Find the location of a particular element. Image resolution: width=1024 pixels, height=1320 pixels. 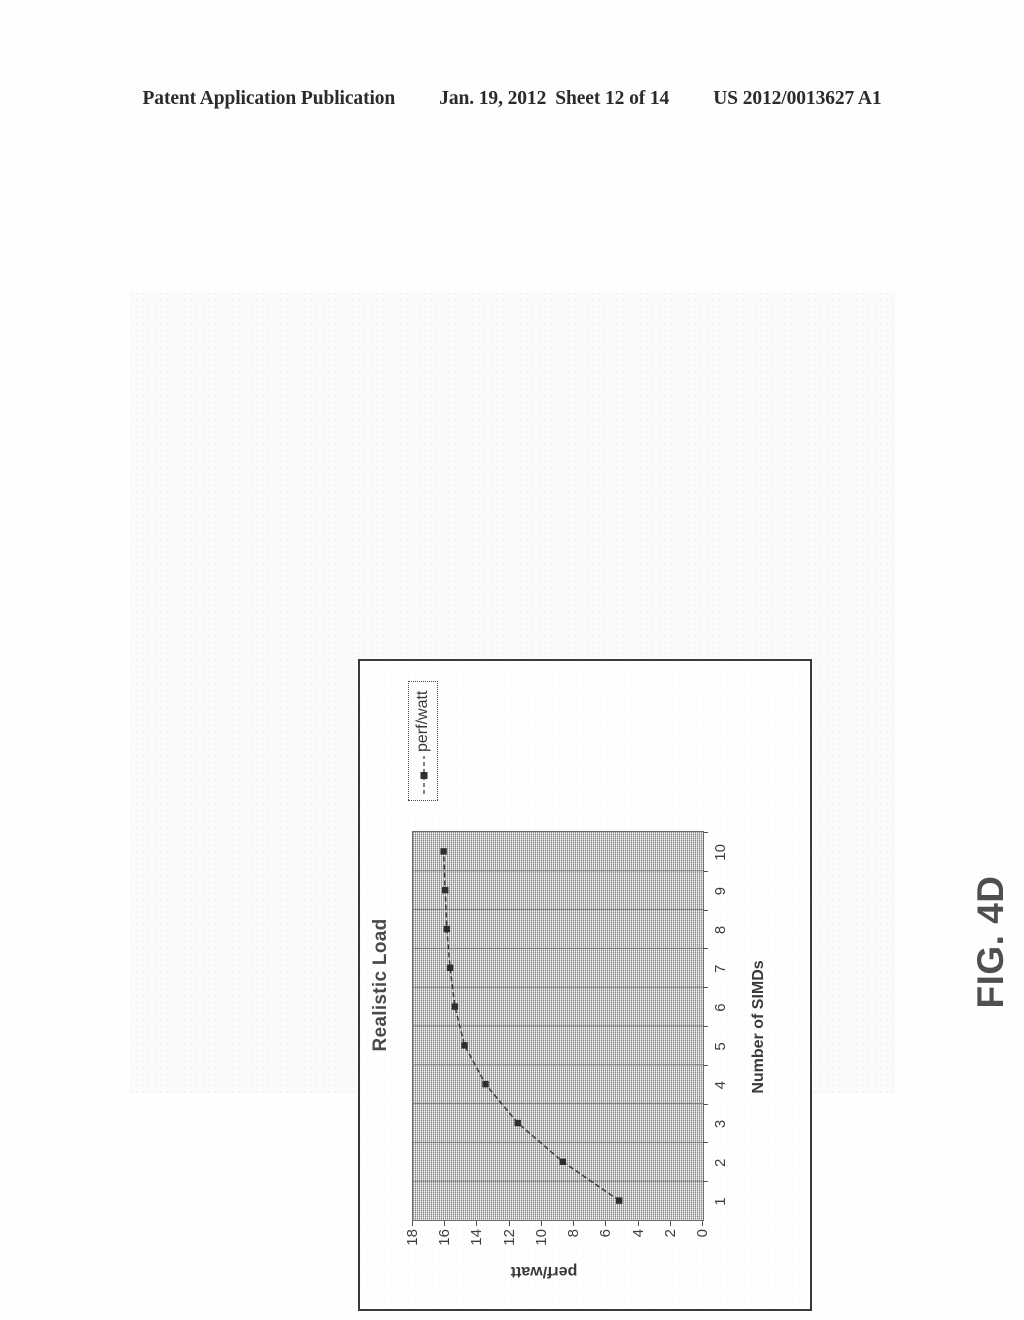

y-axis-tick-label: 18 is located at coordinates (412, 1237).